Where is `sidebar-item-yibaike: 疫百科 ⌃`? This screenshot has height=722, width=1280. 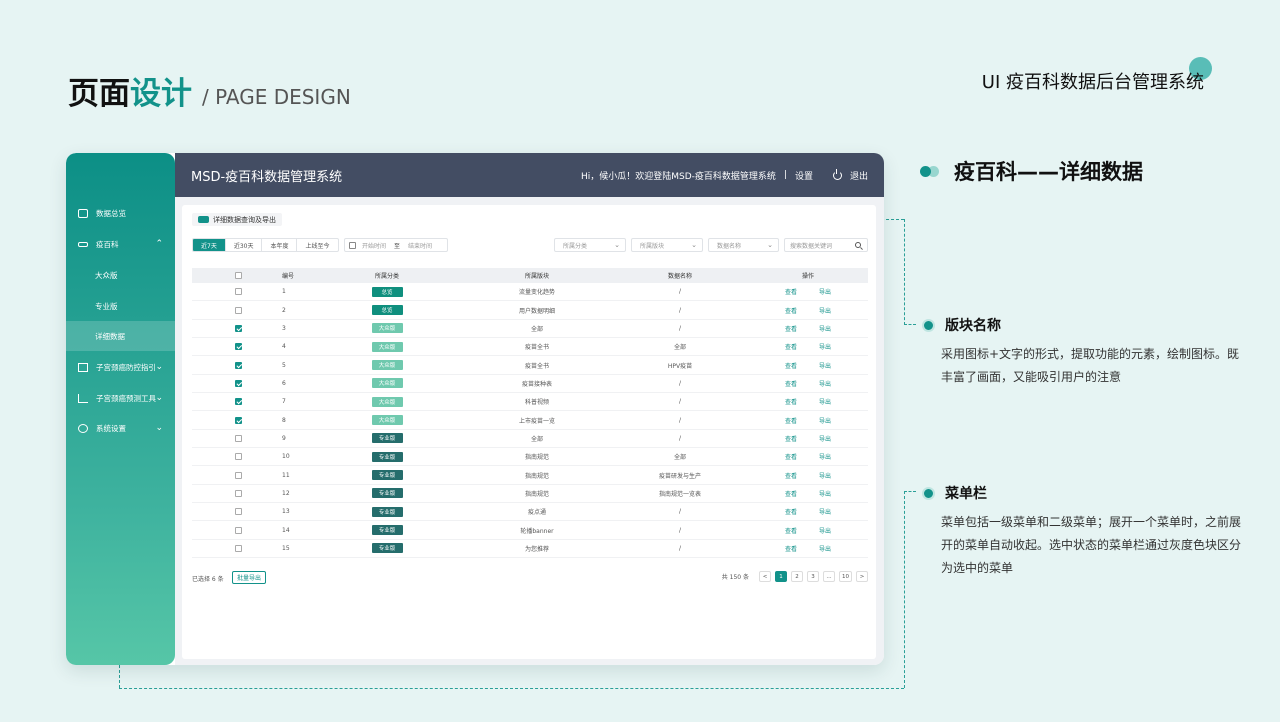
sidebar-item-yibaike: 疫百科 ⌃ is located at coordinates (120, 244).